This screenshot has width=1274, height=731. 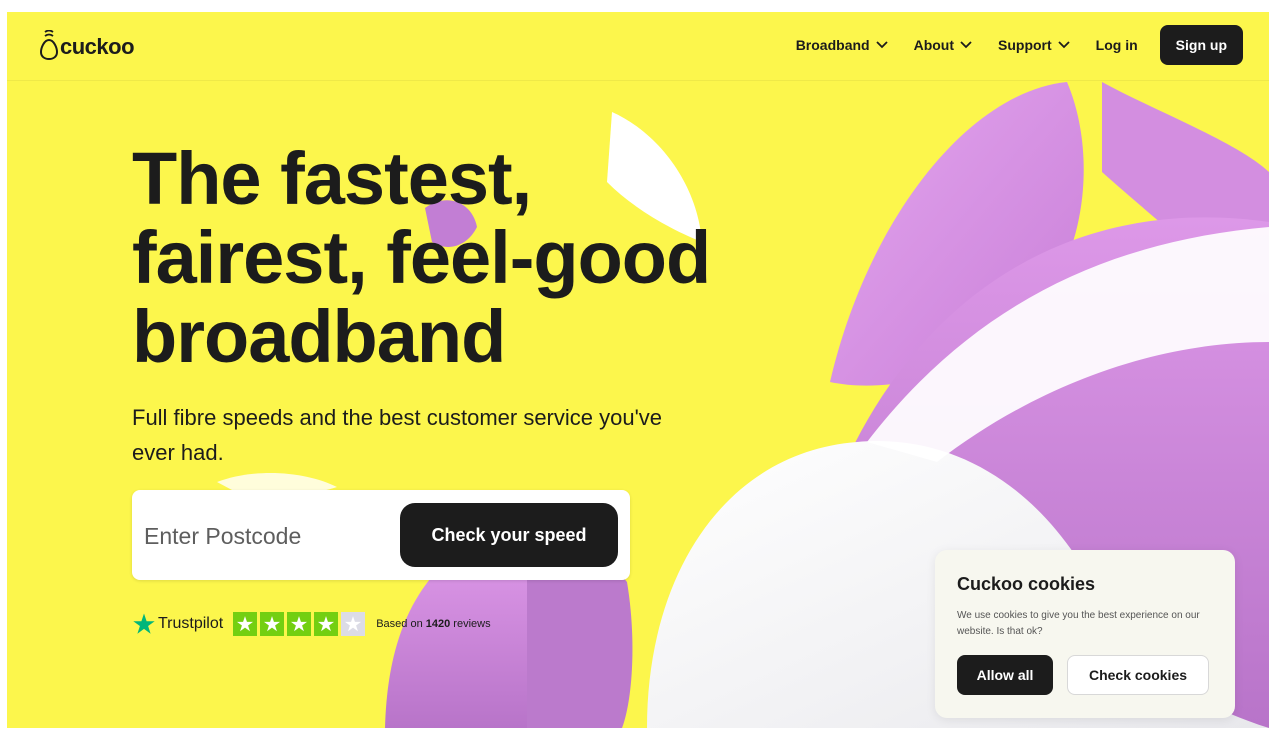 I want to click on trustpilot-stars, so click(x=300, y=624).